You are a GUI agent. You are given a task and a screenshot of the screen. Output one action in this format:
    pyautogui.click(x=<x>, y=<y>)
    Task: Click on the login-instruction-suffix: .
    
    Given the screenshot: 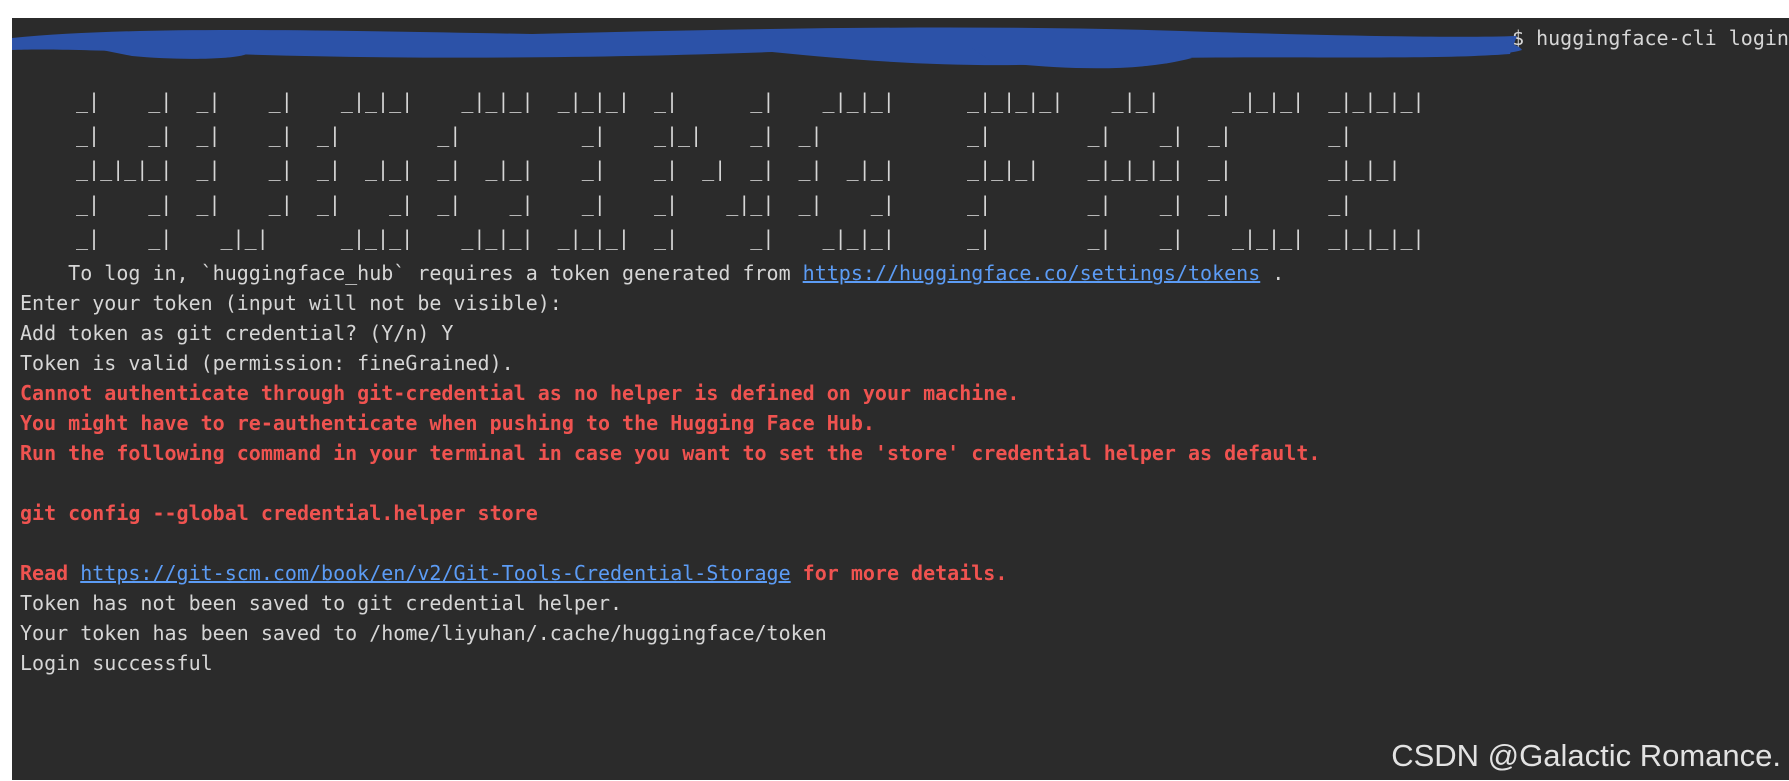 What is the action you would take?
    pyautogui.click(x=1272, y=273)
    